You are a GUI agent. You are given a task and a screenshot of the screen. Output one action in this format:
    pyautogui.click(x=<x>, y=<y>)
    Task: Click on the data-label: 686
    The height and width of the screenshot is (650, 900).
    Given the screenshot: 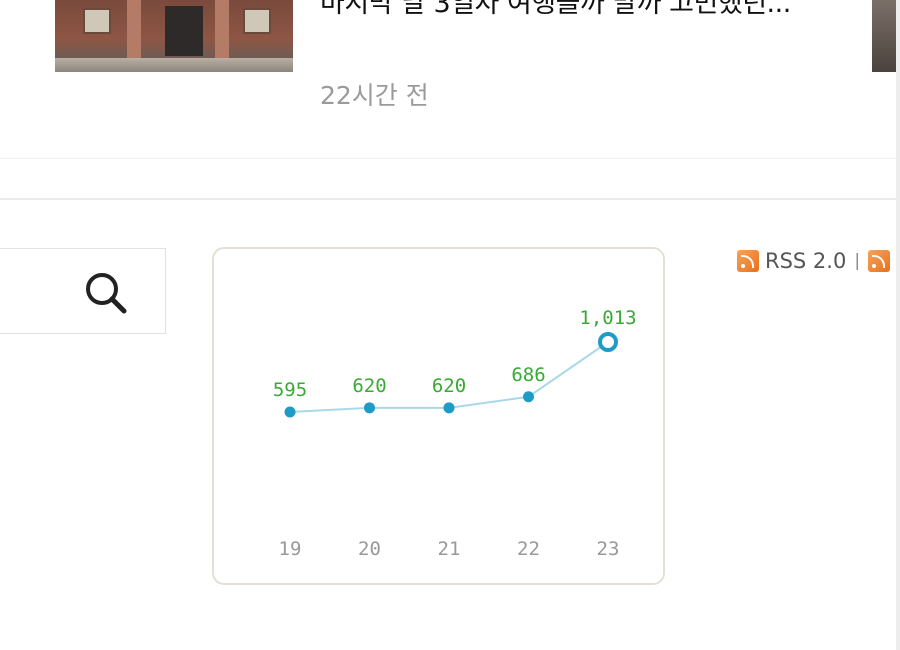 What is the action you would take?
    pyautogui.click(x=528, y=375)
    